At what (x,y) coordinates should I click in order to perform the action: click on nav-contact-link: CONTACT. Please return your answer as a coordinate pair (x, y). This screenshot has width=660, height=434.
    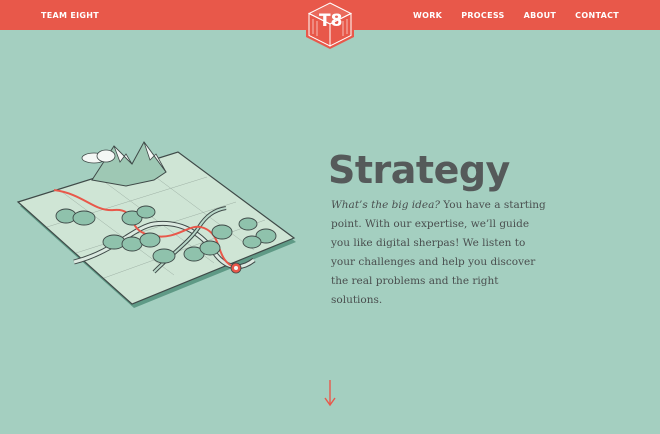
    Looking at the image, I should click on (597, 15).